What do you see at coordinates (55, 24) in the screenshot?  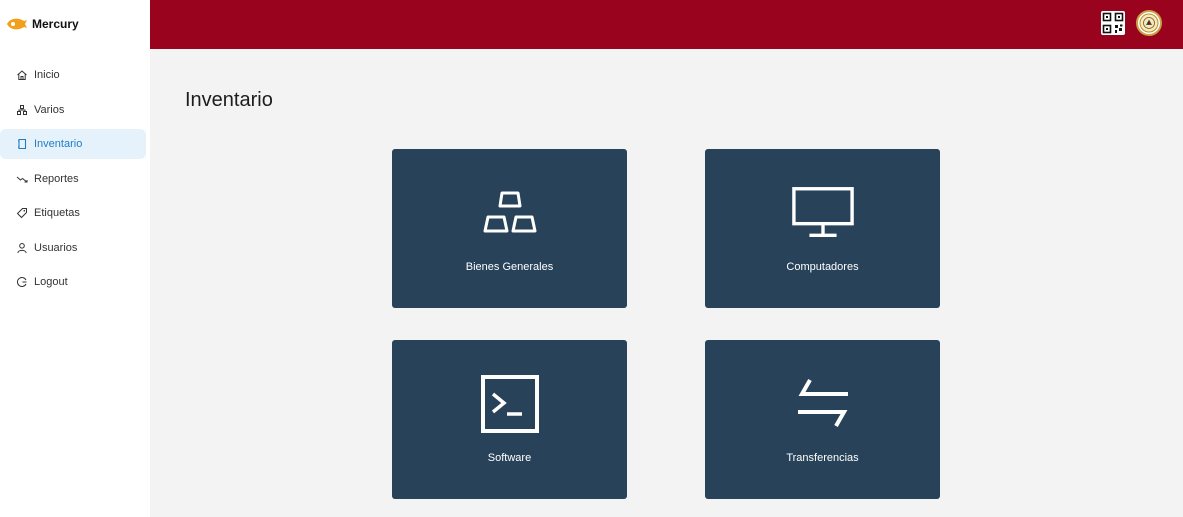 I see `brand-name: Mercury` at bounding box center [55, 24].